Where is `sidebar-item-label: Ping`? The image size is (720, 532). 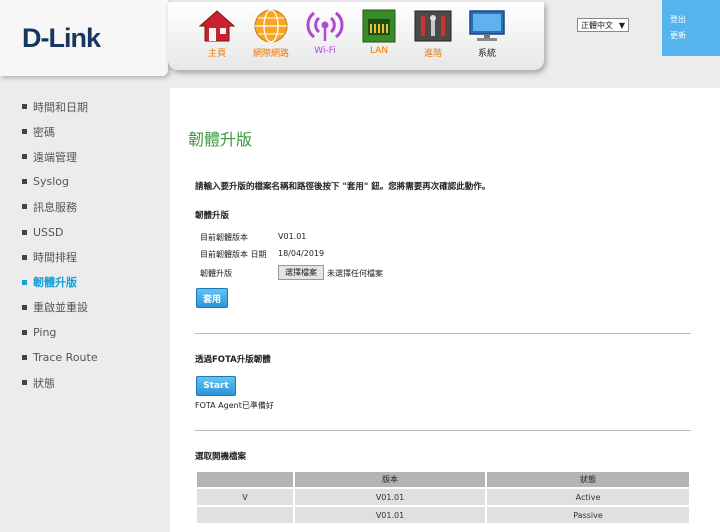 sidebar-item-label: Ping is located at coordinates (45, 332).